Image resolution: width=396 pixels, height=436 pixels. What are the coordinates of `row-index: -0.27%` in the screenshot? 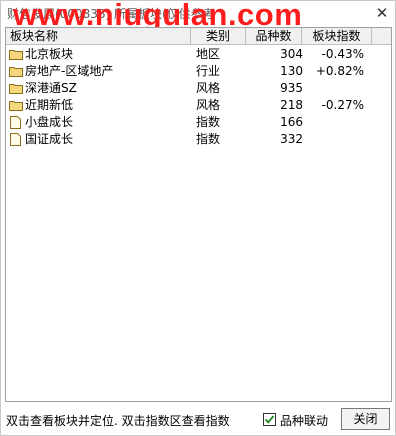 It's located at (342, 105).